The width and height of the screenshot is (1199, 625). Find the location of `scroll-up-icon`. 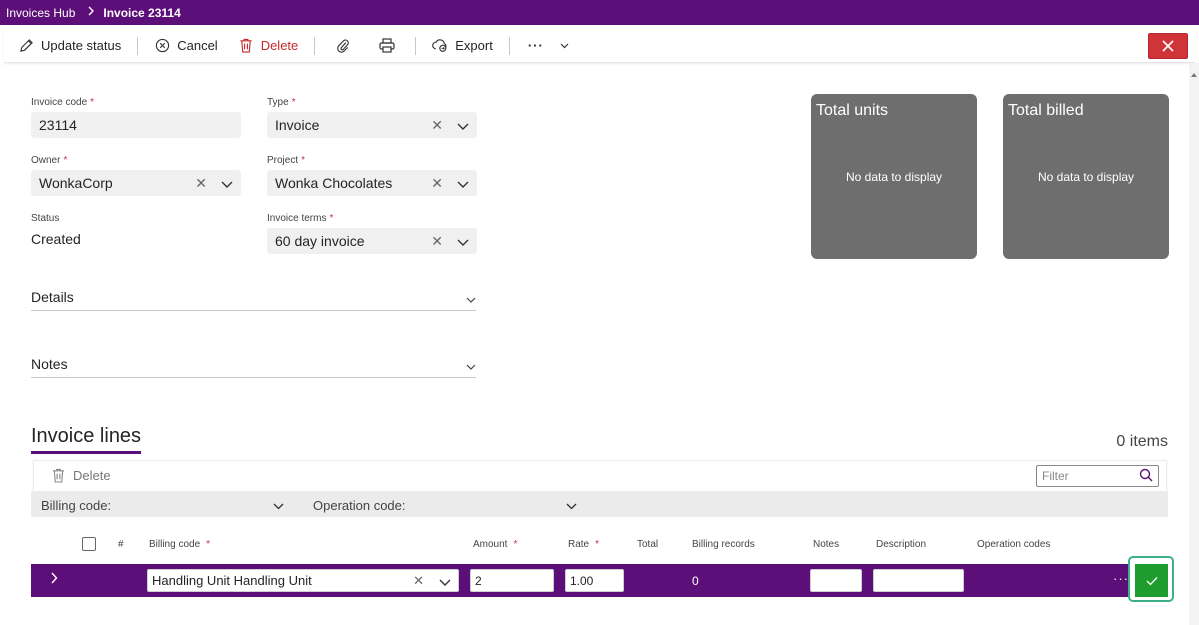

scroll-up-icon is located at coordinates (1194, 72).